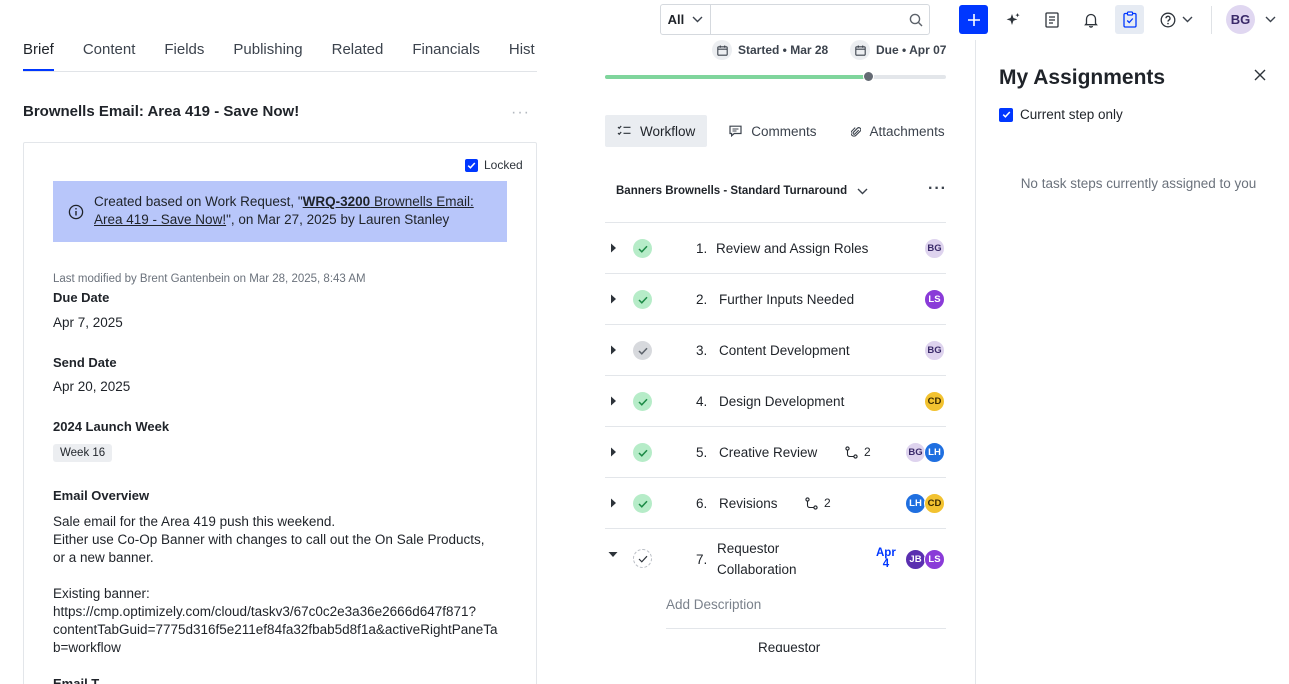  I want to click on workflow-step-4: 4. Design Development CD, so click(775, 400).